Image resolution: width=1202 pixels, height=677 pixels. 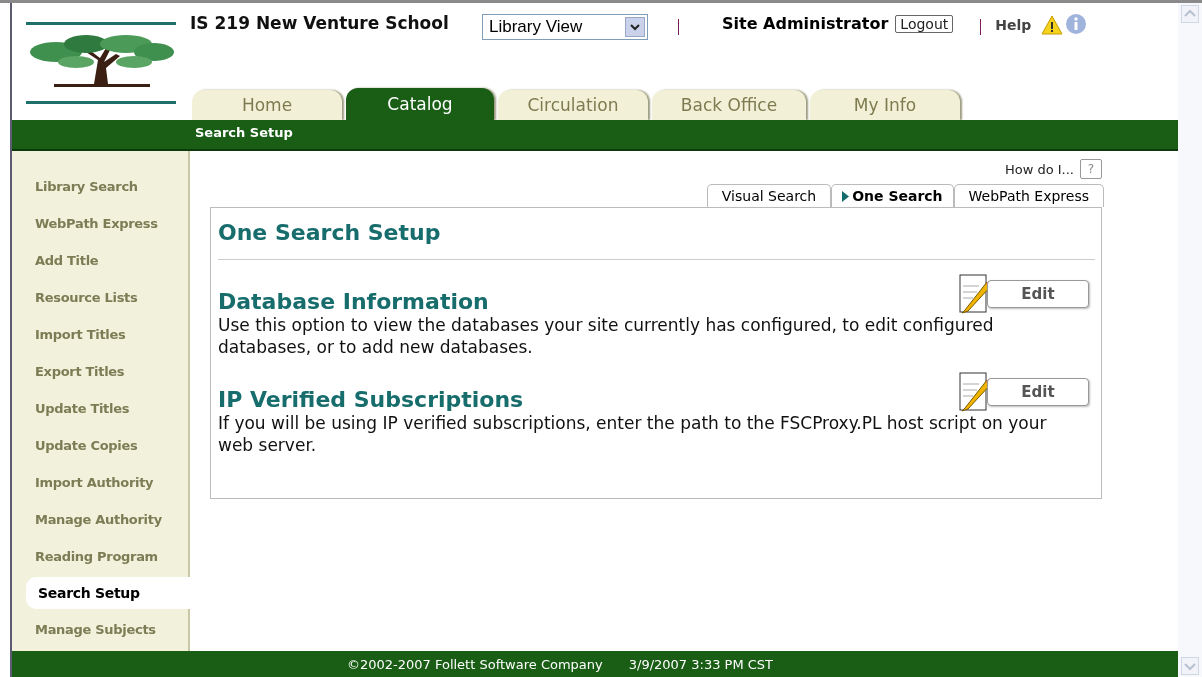 I want to click on section-title: IP Verified Subscriptions, so click(x=371, y=400).